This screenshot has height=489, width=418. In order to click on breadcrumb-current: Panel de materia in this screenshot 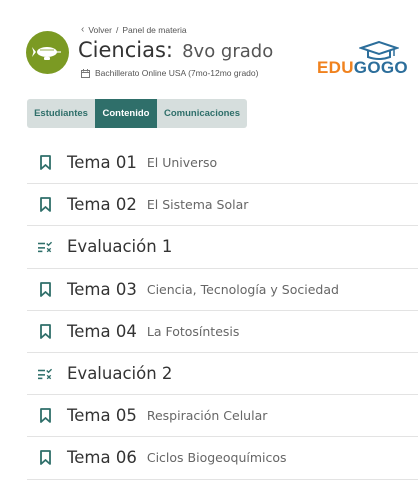, I will do `click(154, 29)`.